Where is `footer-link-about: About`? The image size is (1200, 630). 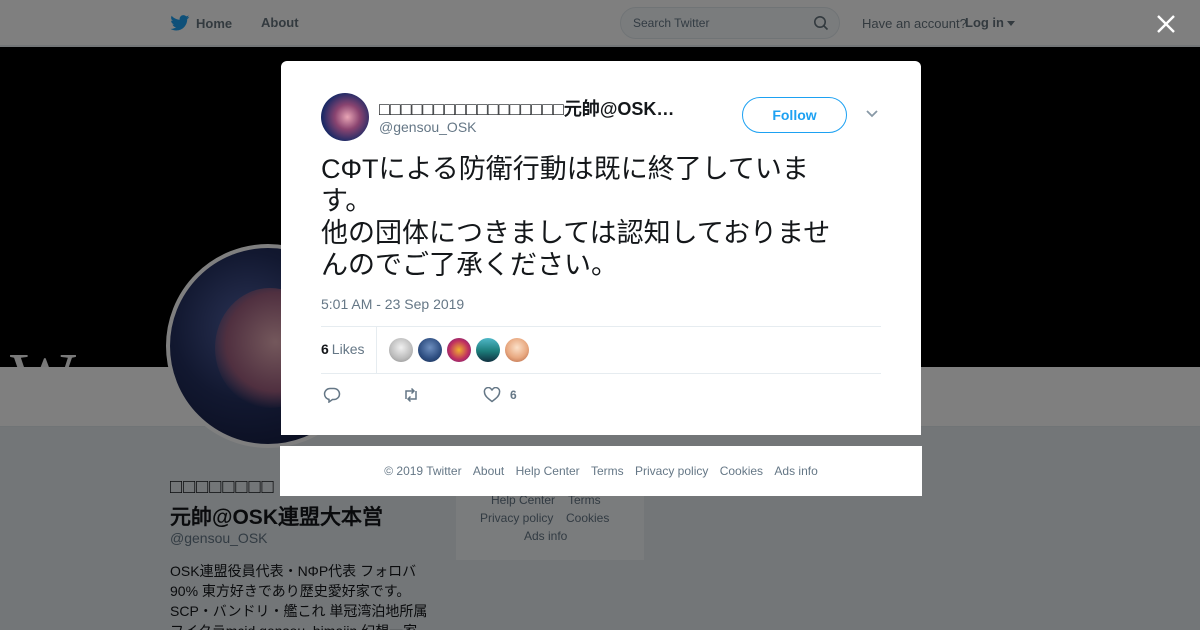 footer-link-about: About is located at coordinates (488, 471).